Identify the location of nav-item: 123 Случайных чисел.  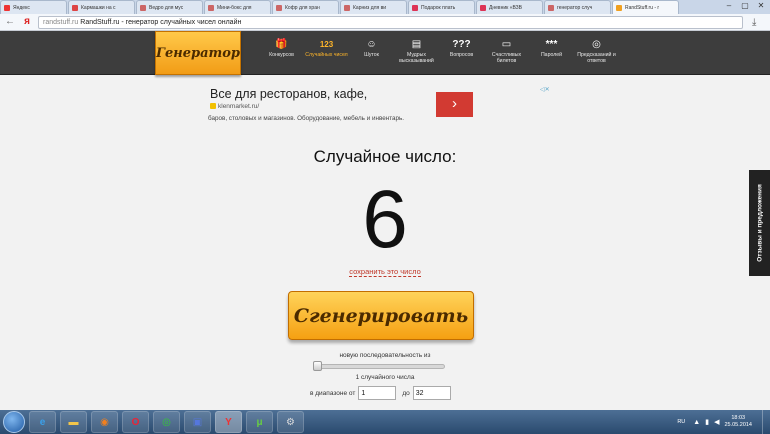
(326, 53).